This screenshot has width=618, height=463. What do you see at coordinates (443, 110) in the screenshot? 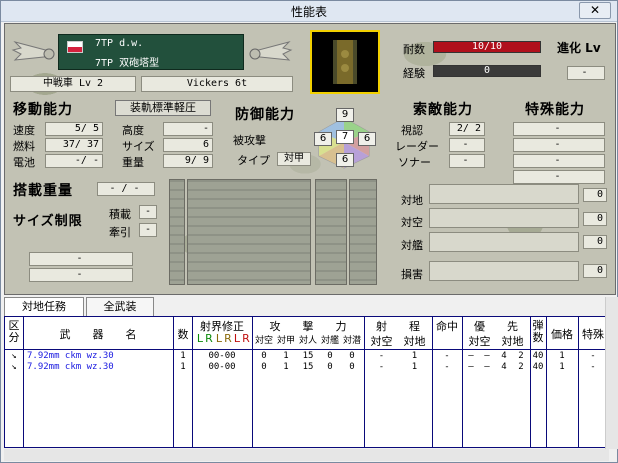
I see `search-title: 索敵能力` at bounding box center [443, 110].